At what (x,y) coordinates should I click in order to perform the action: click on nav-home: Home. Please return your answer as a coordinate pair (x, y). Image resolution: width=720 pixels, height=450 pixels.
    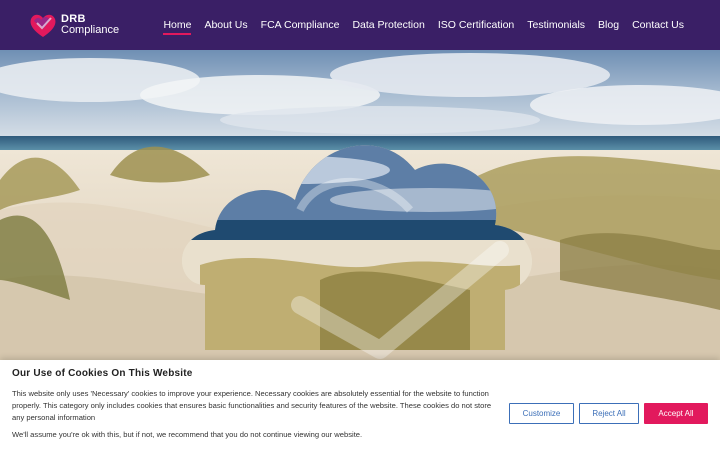
    Looking at the image, I should click on (177, 25).